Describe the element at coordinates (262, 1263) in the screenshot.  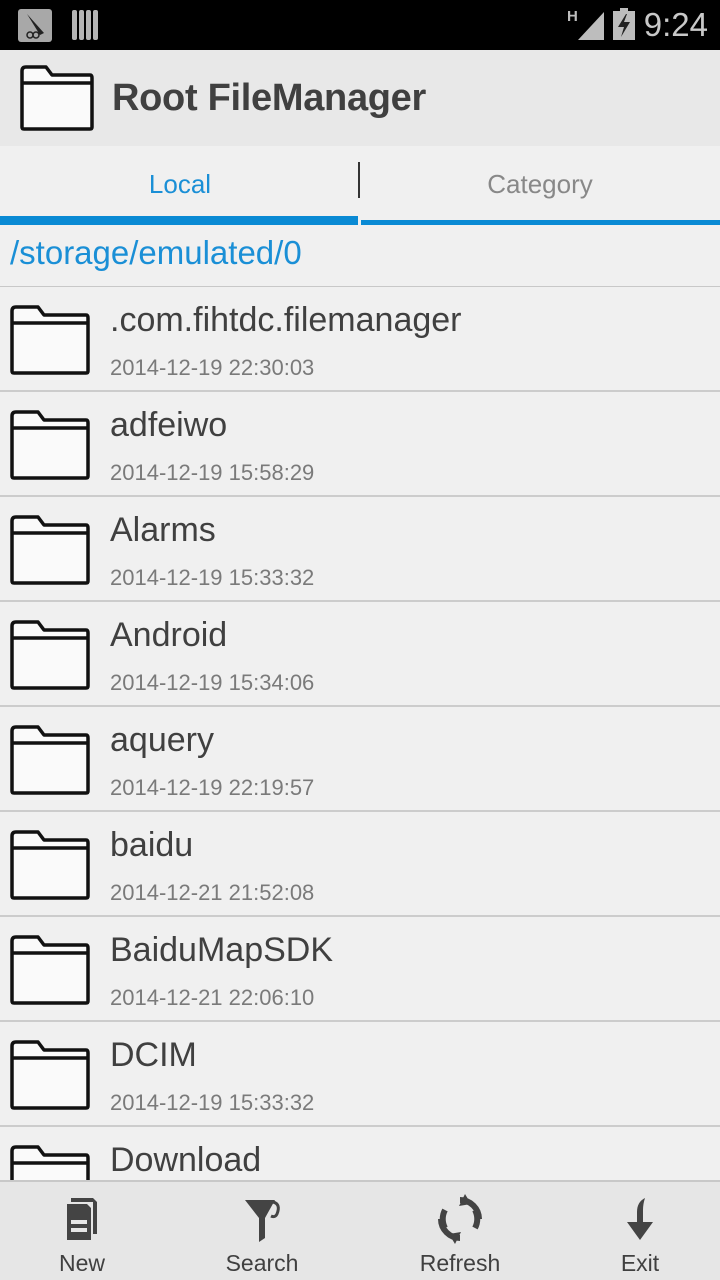
I see `search-label: Search` at that location.